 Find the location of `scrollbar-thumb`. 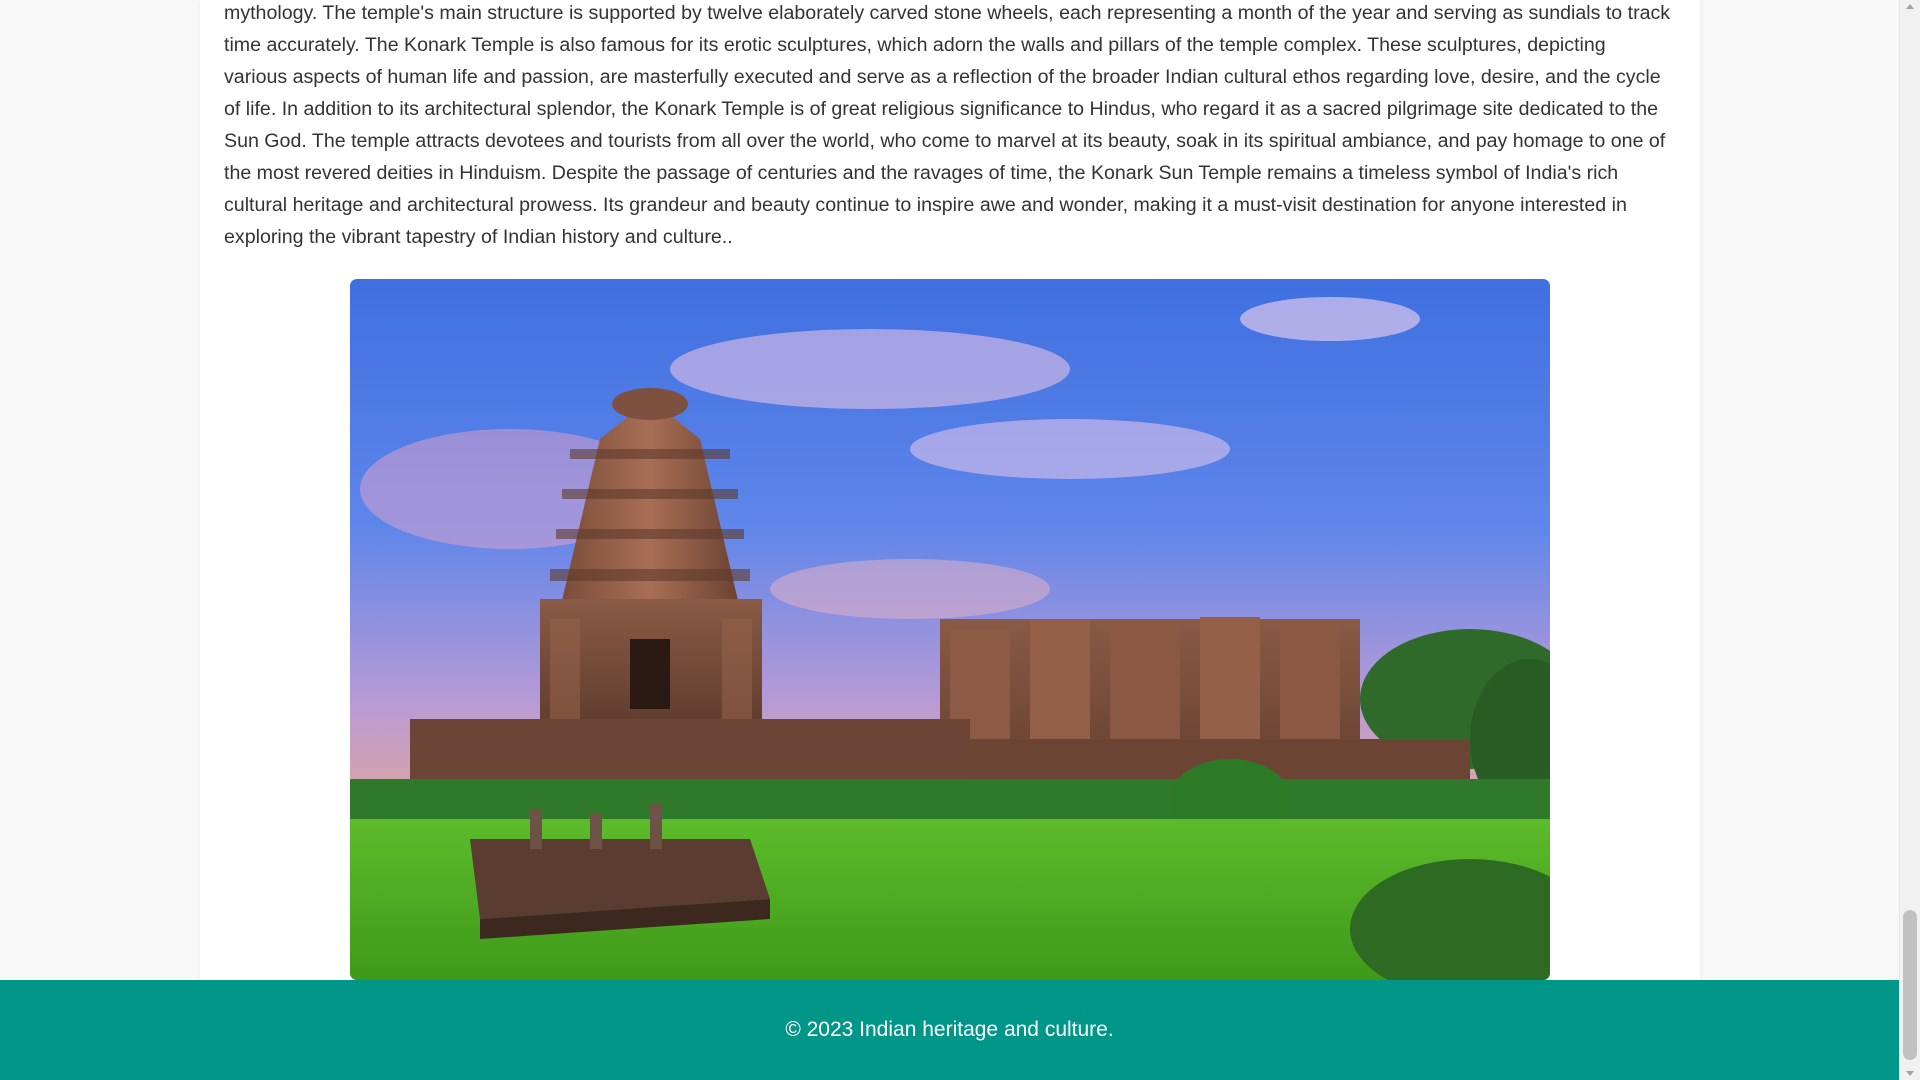

scrollbar-thumb is located at coordinates (1910, 985).